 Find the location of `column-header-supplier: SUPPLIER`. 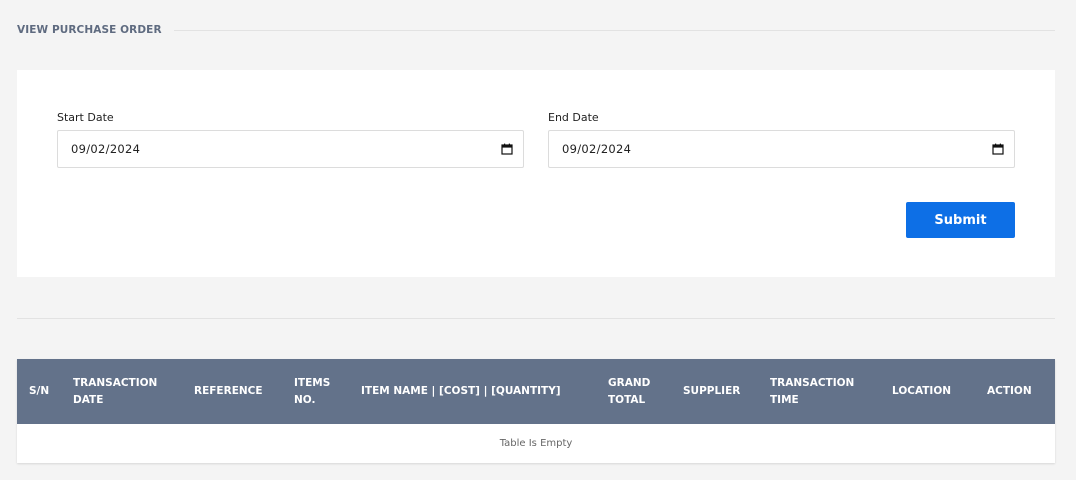

column-header-supplier: SUPPLIER is located at coordinates (712, 391).